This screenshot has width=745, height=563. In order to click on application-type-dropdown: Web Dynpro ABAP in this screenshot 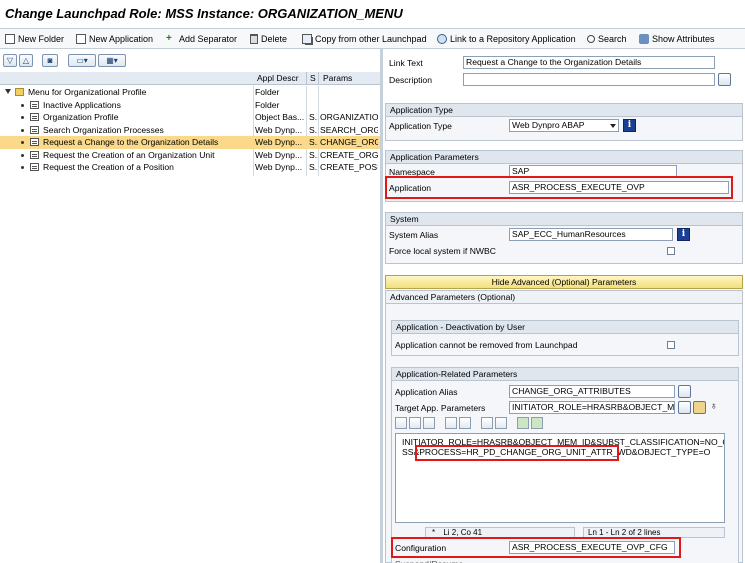, I will do `click(564, 125)`.